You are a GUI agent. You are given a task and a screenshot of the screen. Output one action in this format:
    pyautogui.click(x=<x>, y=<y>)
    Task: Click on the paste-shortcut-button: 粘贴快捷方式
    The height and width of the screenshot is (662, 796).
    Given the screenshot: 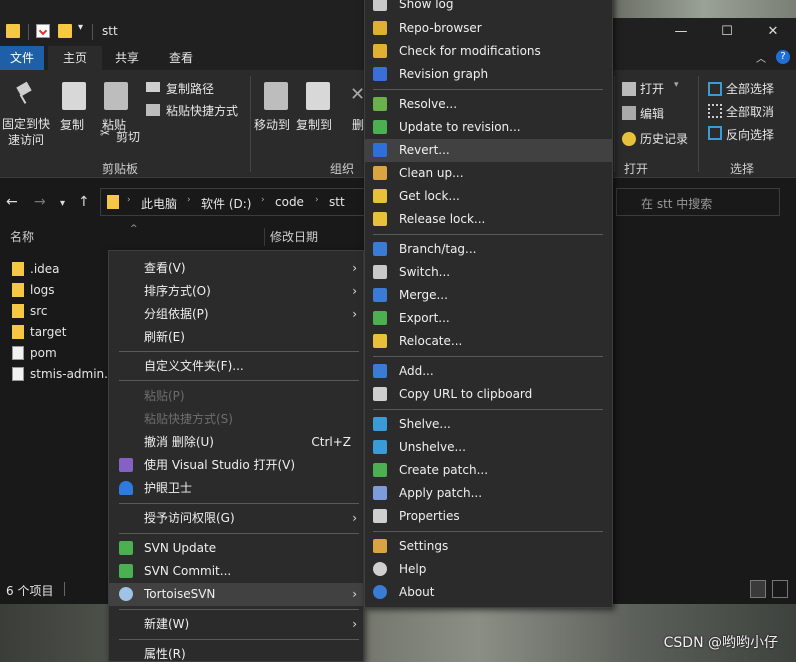 What is the action you would take?
    pyautogui.click(x=202, y=110)
    